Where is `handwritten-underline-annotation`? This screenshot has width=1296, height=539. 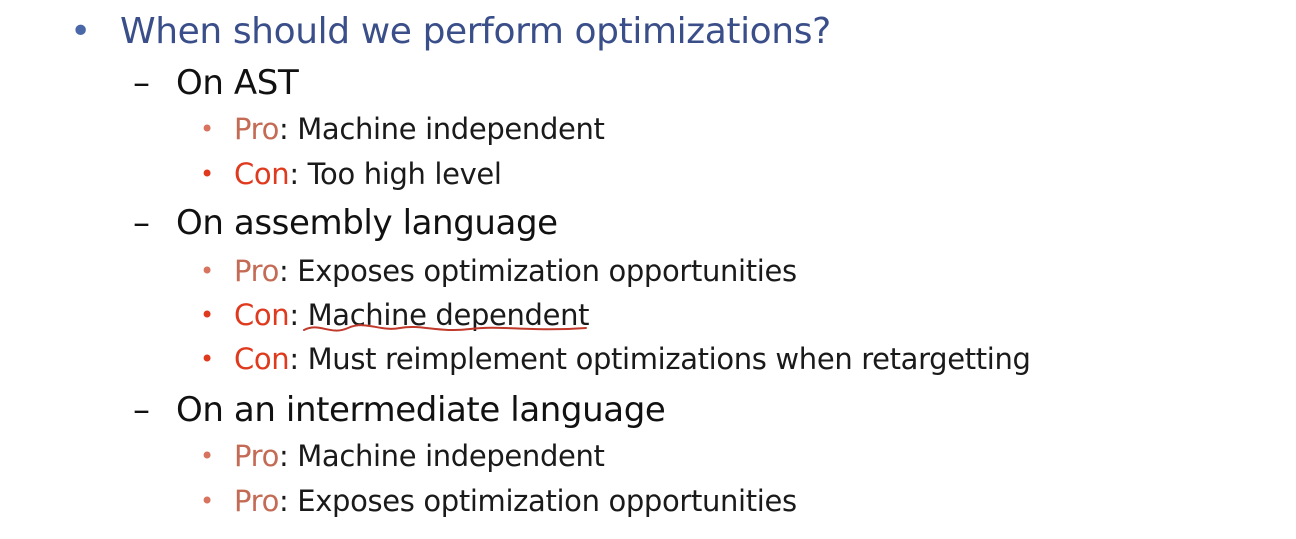 handwritten-underline-annotation is located at coordinates (445, 328).